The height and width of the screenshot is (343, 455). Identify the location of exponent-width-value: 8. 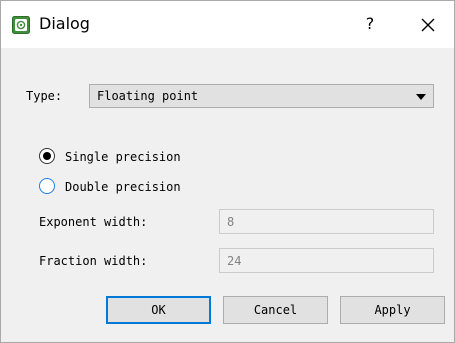
(231, 222).